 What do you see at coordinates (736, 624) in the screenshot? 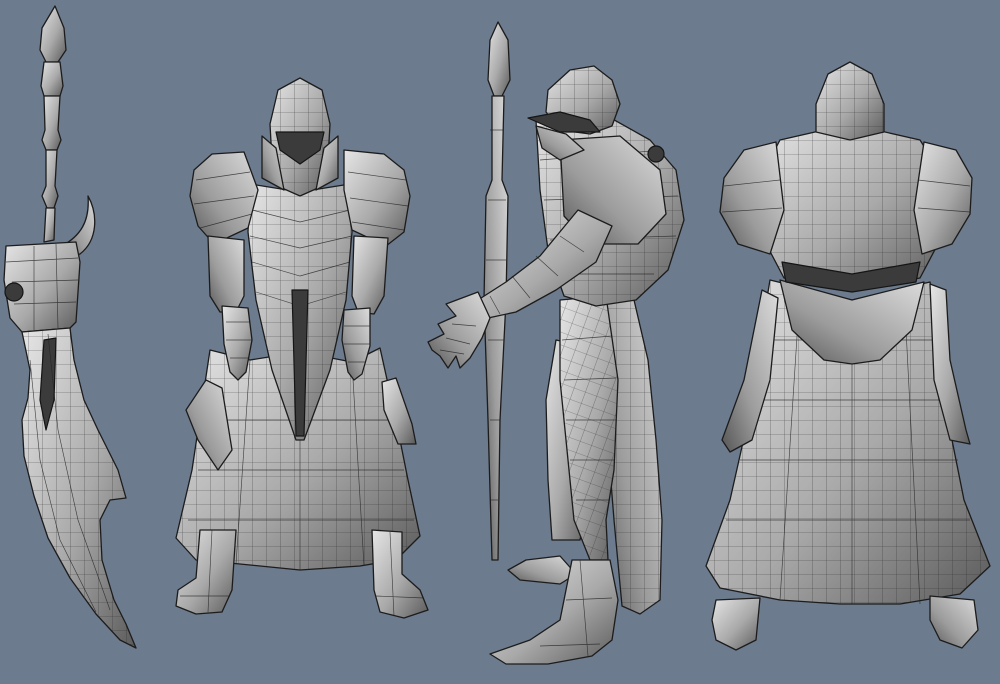
I see `back-boot-left` at bounding box center [736, 624].